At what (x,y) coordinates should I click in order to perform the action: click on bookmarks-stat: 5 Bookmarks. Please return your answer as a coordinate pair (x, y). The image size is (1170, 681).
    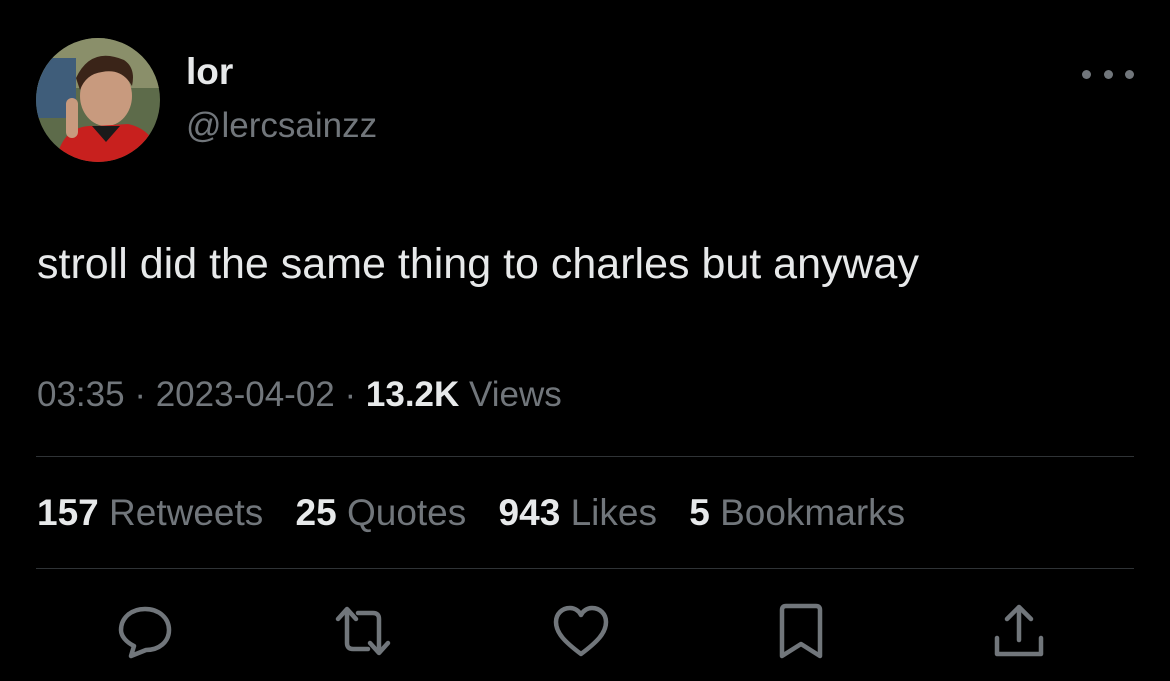
    Looking at the image, I should click on (797, 512).